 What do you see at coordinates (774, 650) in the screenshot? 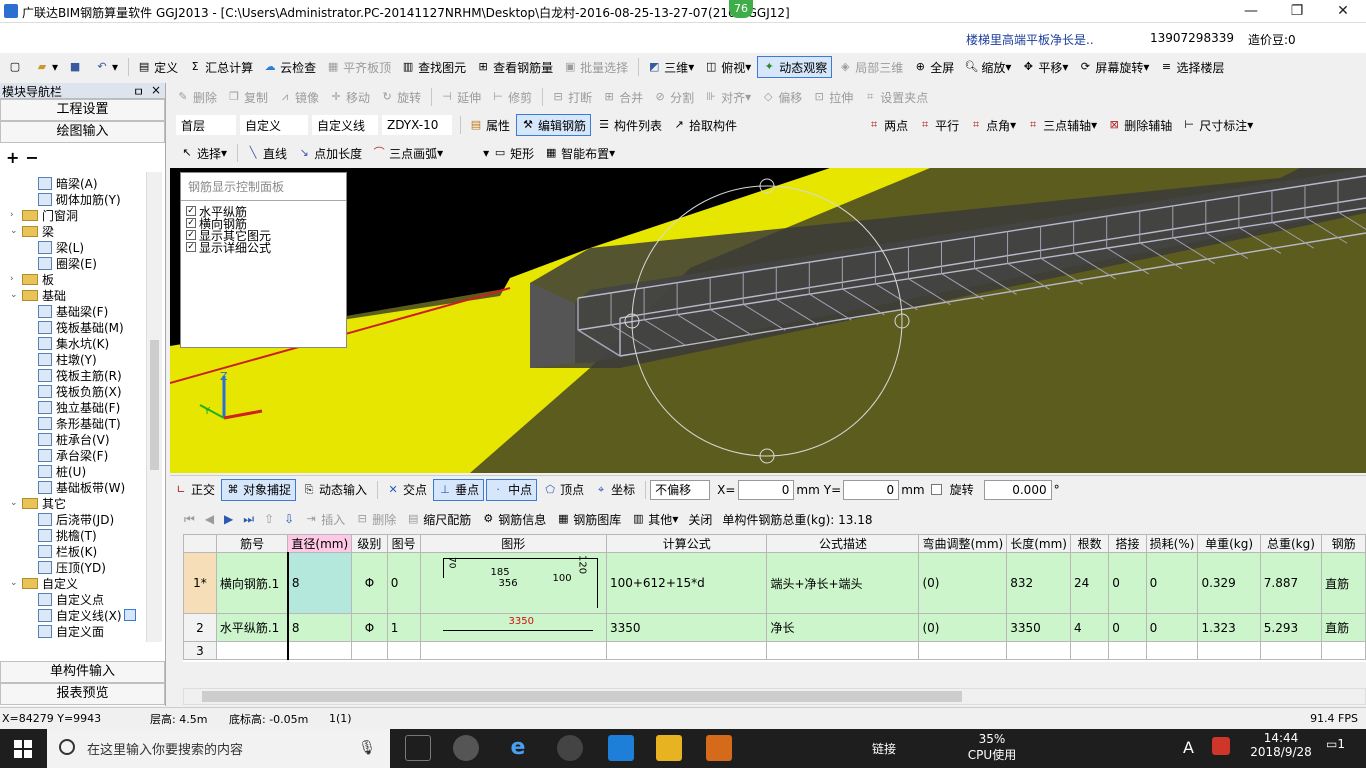
I see `table-row: 3` at bounding box center [774, 650].